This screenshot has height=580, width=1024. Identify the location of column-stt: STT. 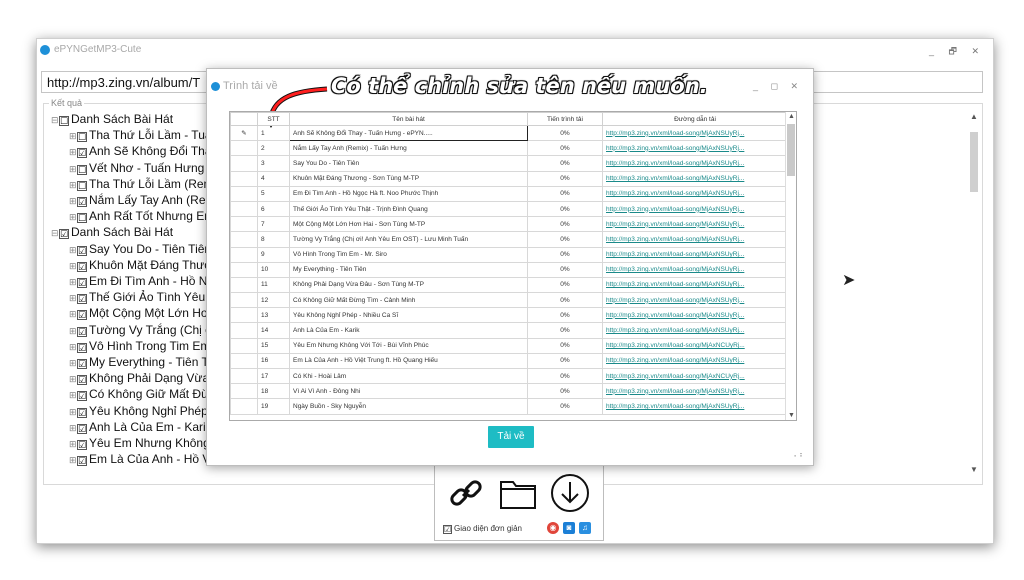
(273, 119).